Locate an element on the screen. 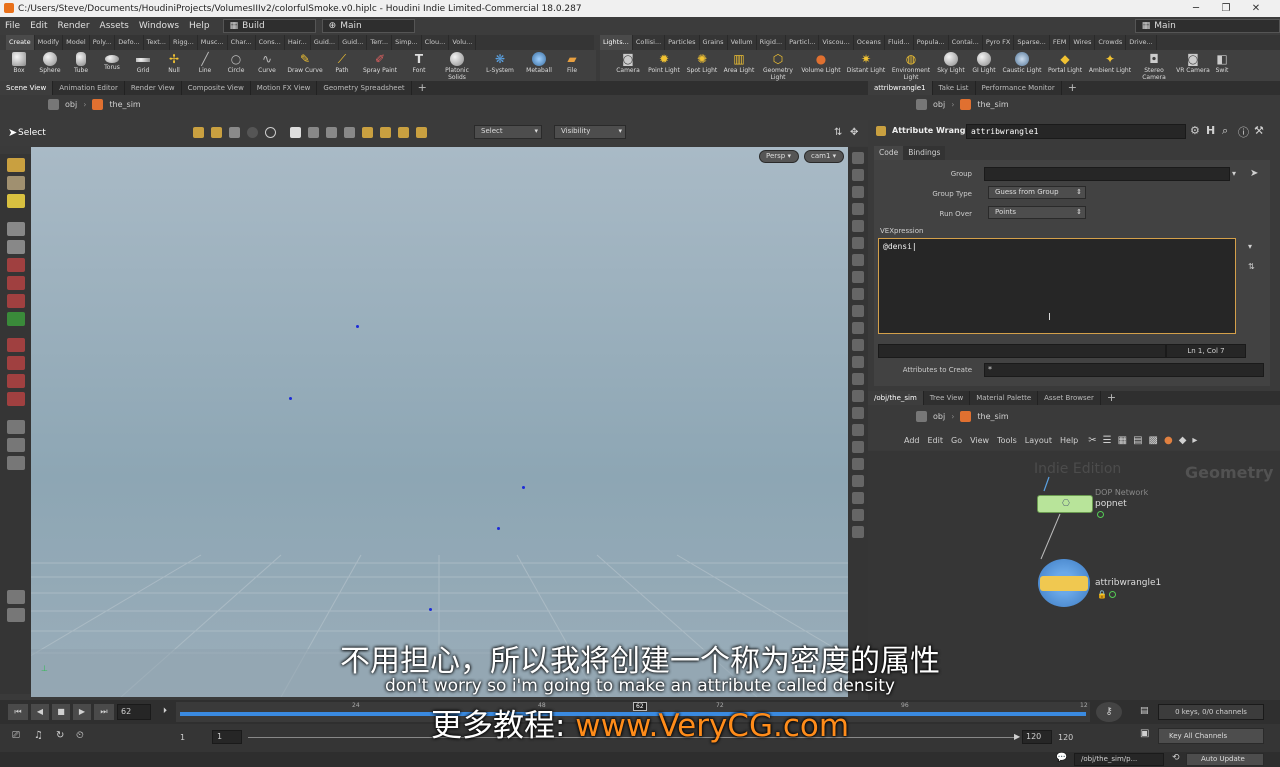 The width and height of the screenshot is (1280, 767). box-select-icon is located at coordinates (295, 132).